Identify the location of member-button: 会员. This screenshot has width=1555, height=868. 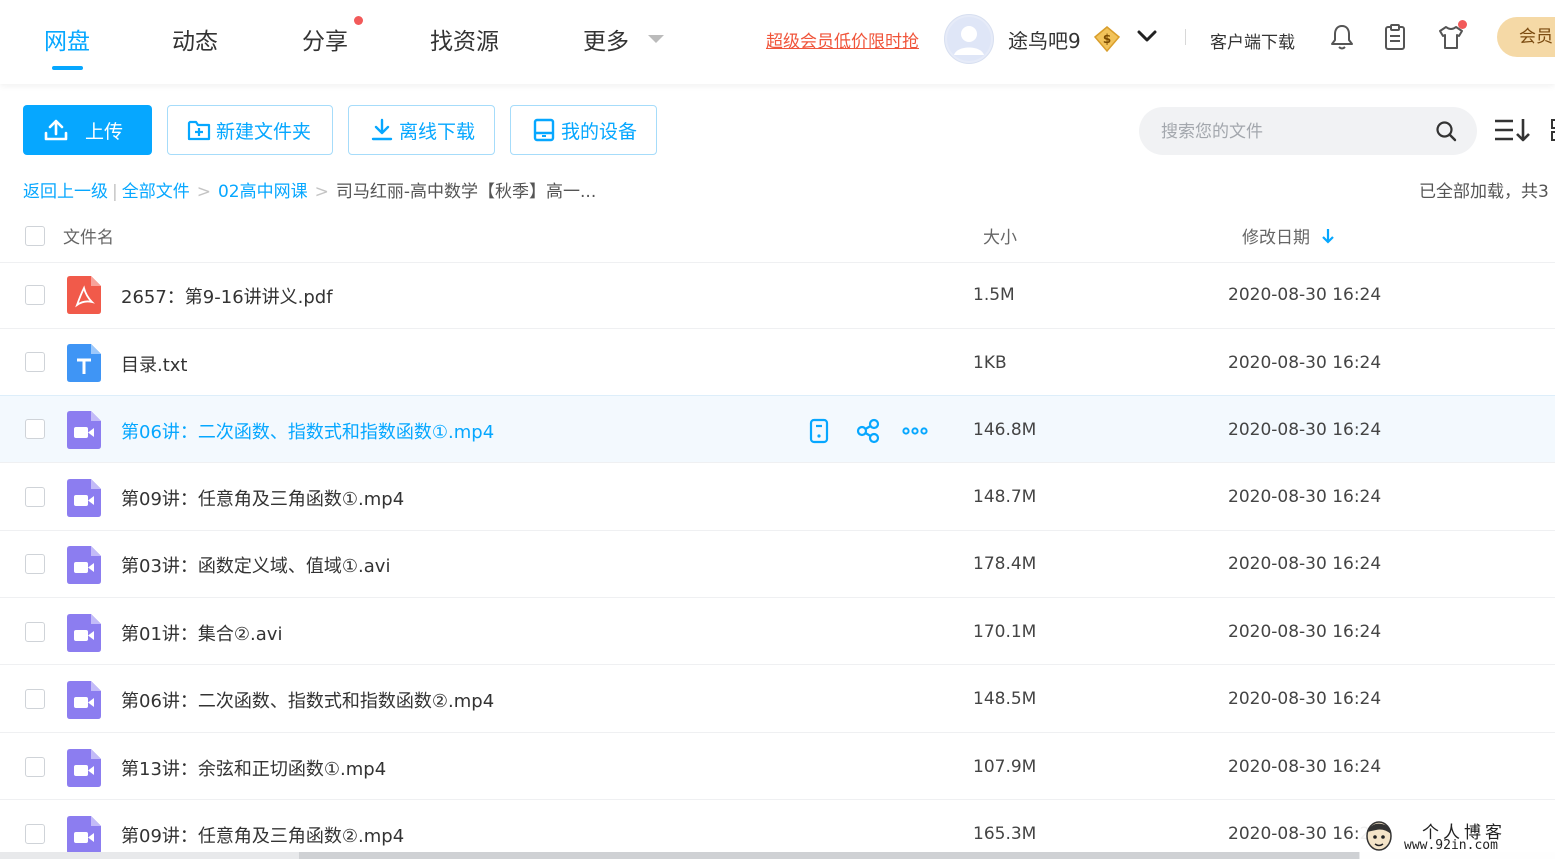
(1526, 37).